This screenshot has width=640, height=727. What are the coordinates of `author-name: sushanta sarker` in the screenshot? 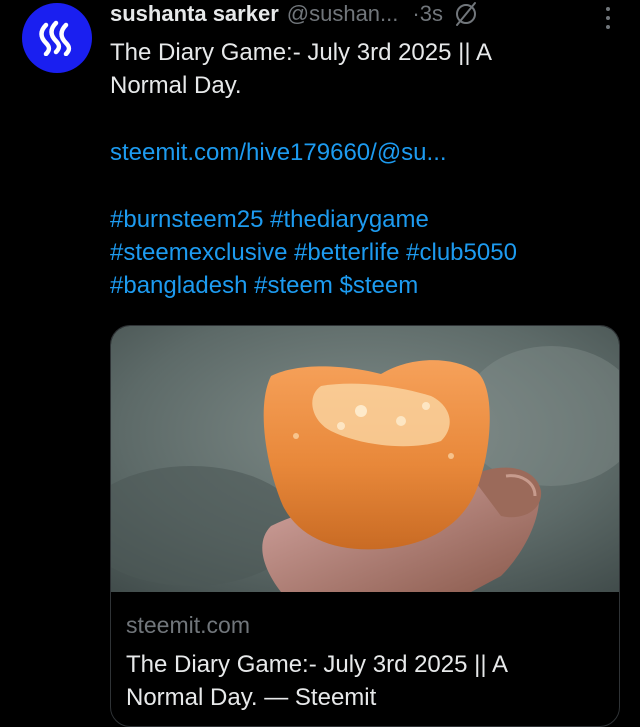 It's located at (194, 14).